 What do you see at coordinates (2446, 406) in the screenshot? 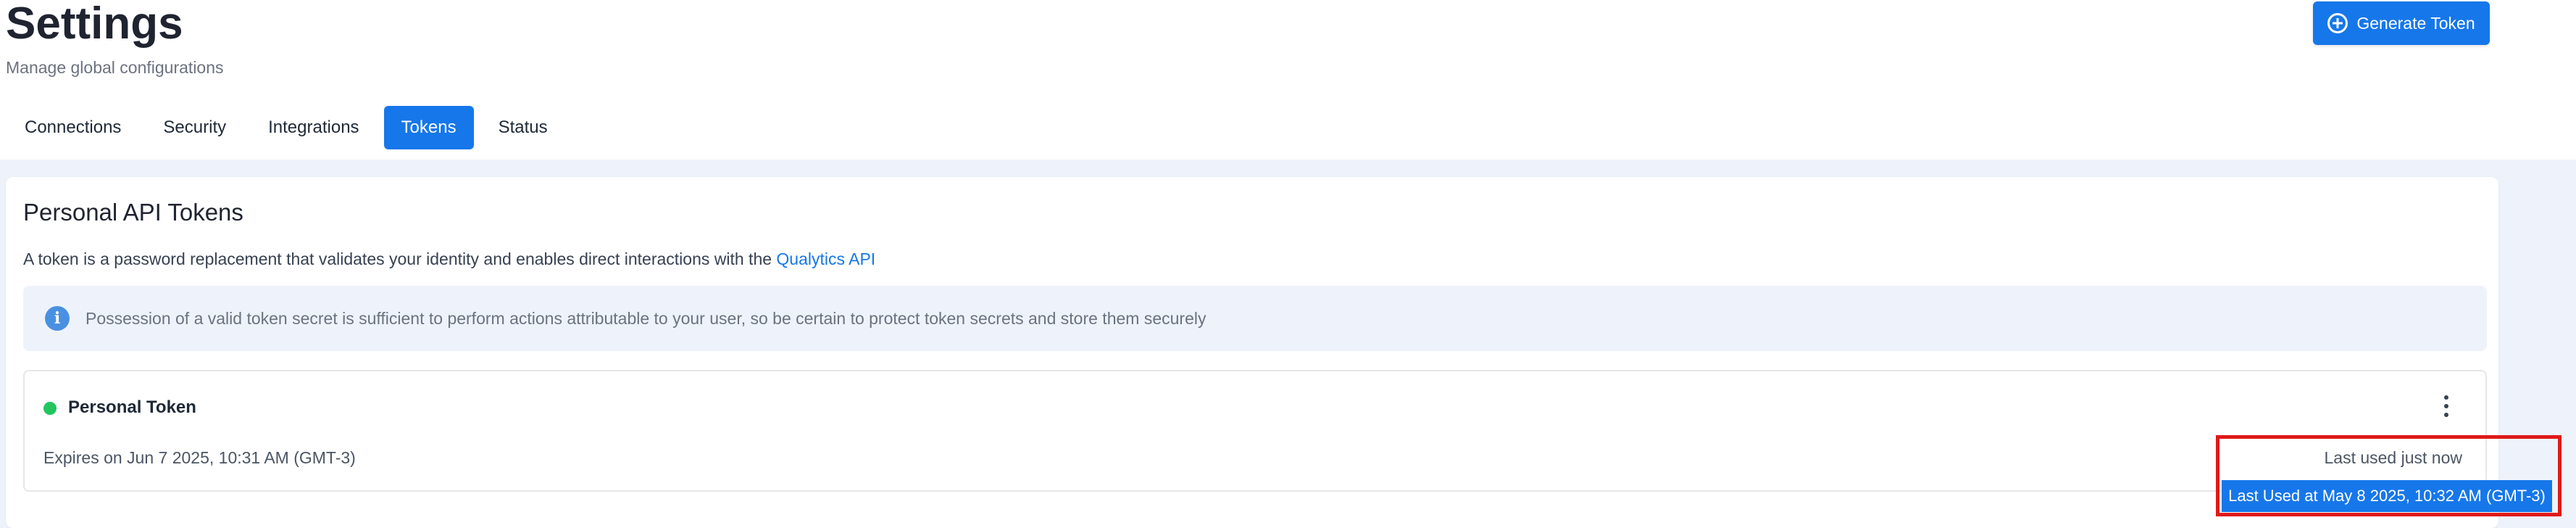
I see `more-vertical-icon` at bounding box center [2446, 406].